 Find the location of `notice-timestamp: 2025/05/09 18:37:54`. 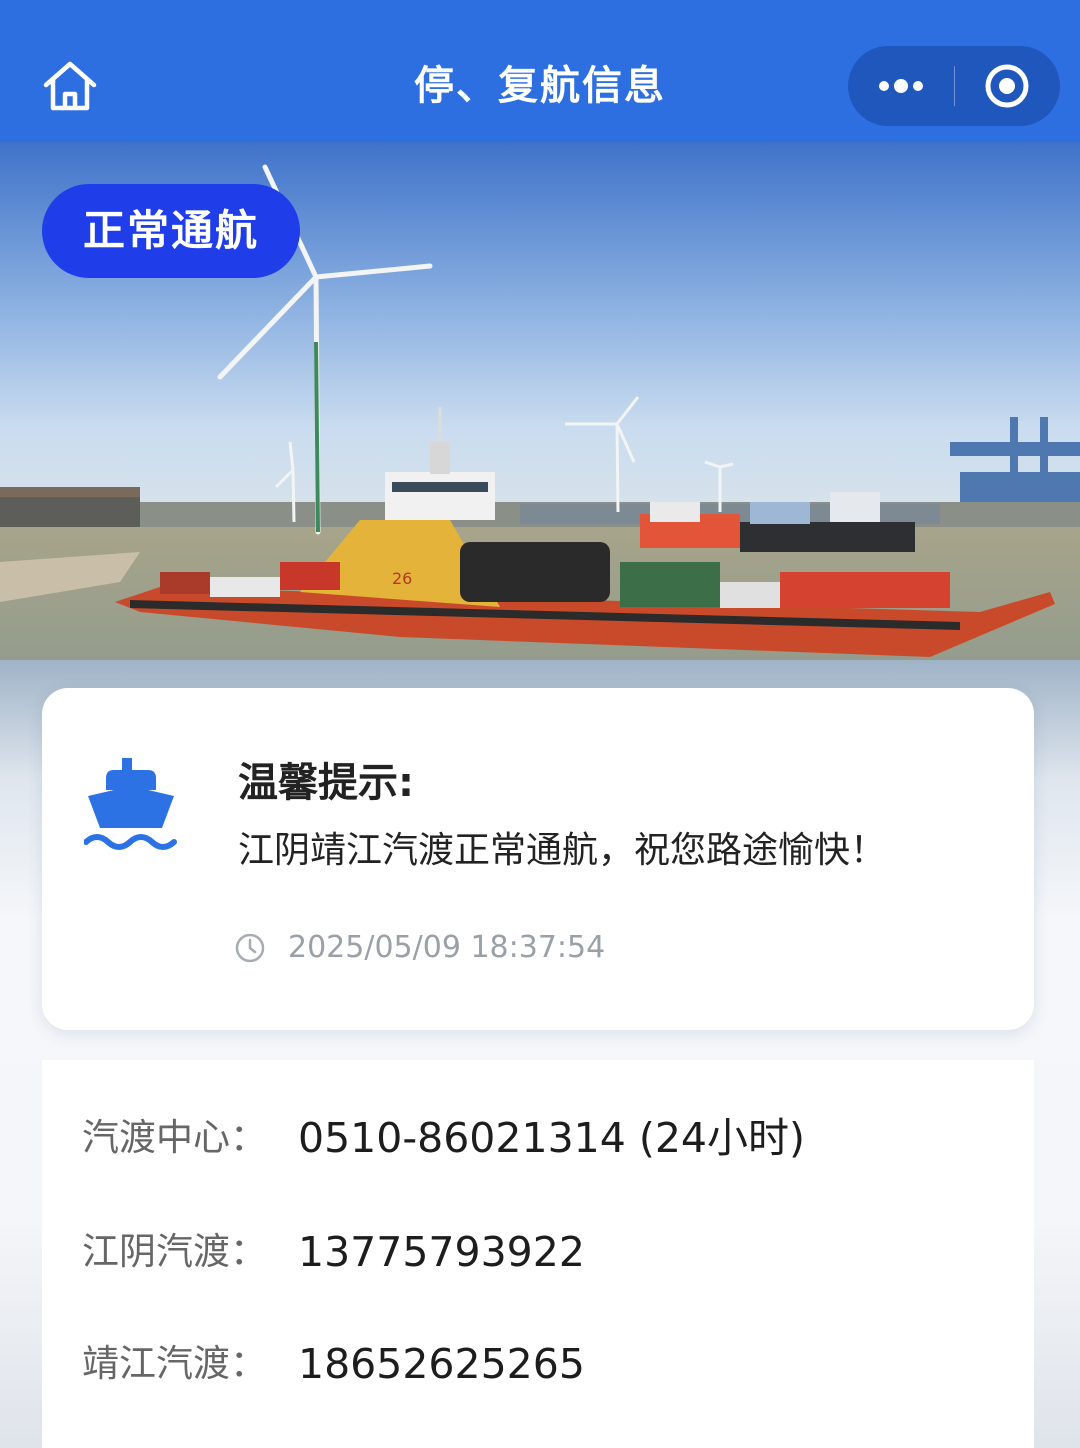

notice-timestamp: 2025/05/09 18:37:54 is located at coordinates (447, 947).